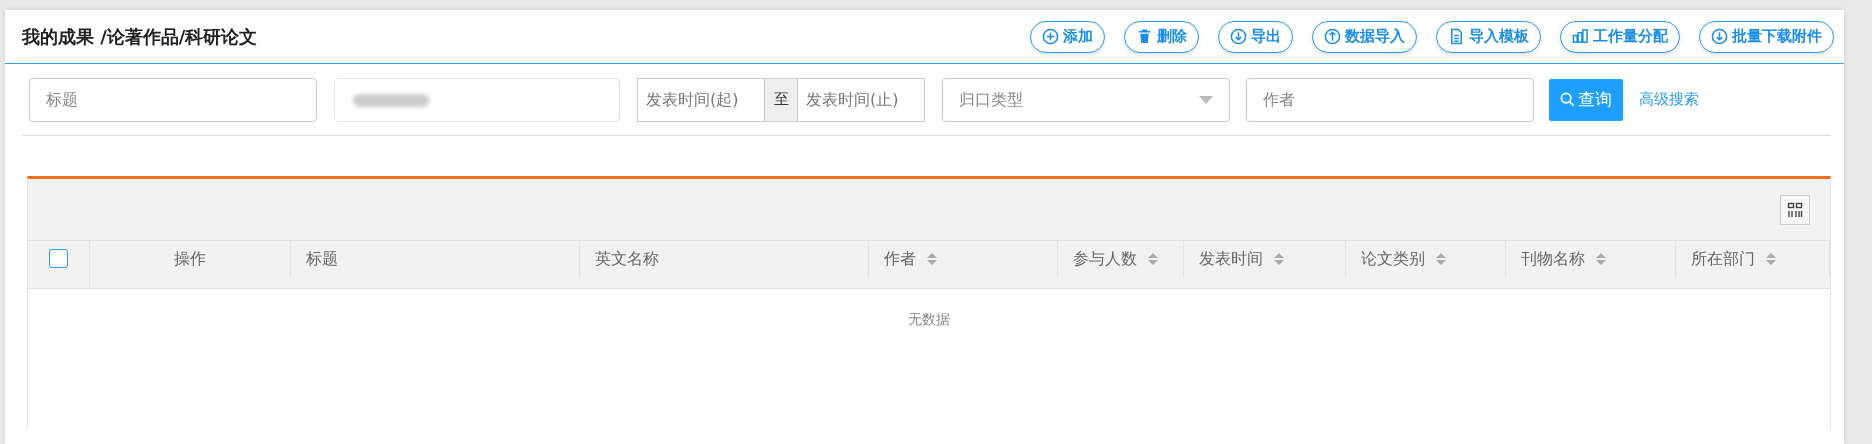 Image resolution: width=1872 pixels, height=444 pixels. I want to click on column-header: 英文名称, so click(724, 259).